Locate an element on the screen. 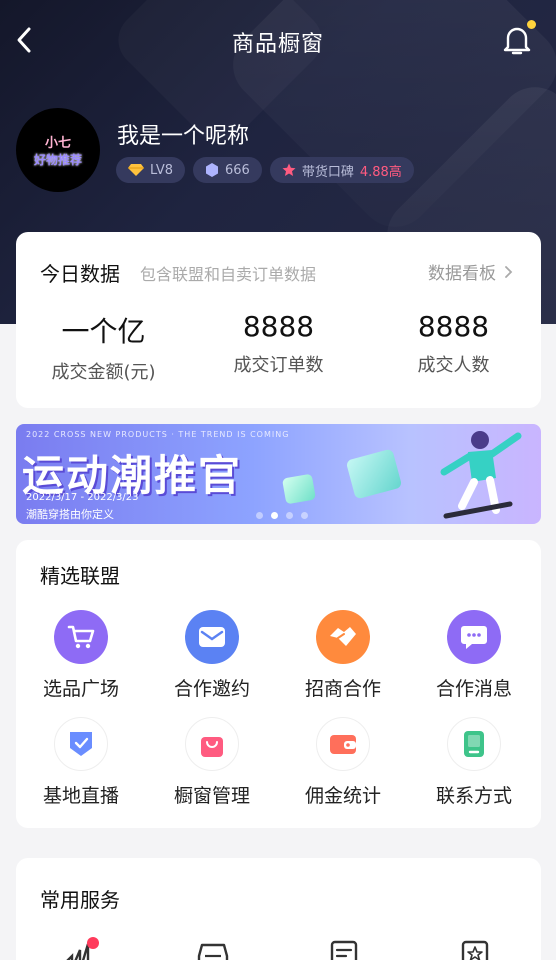  grid-item-showcase-manage: 橱窗管理 is located at coordinates (212, 762).